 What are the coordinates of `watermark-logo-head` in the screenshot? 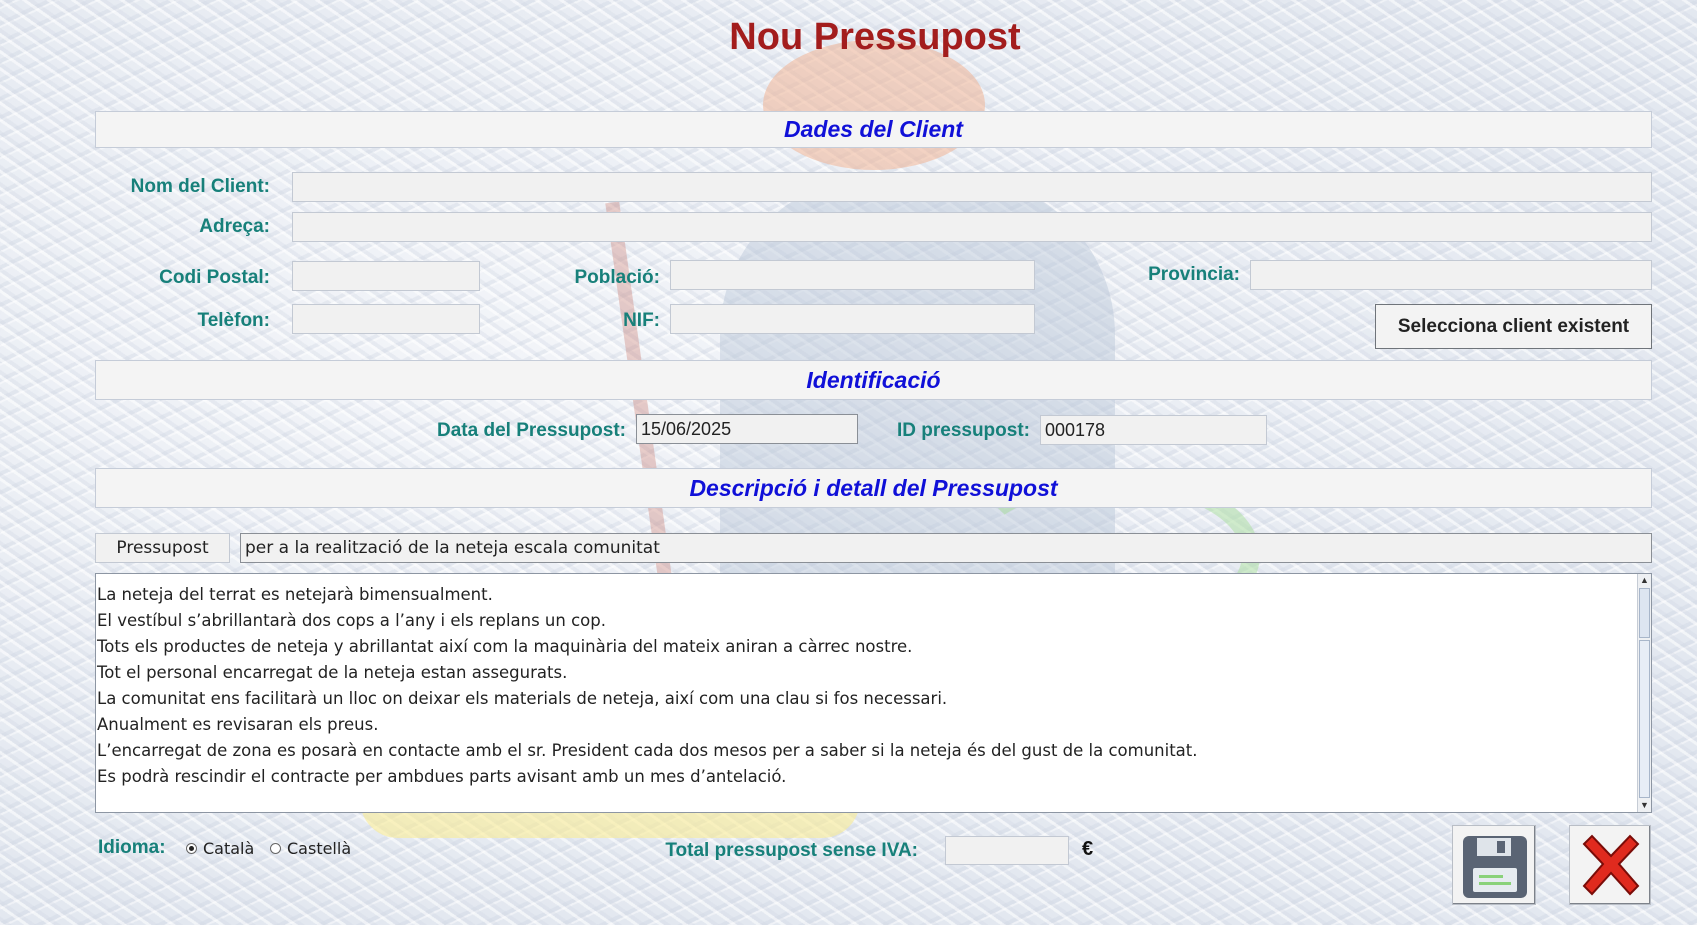 It's located at (874, 105).